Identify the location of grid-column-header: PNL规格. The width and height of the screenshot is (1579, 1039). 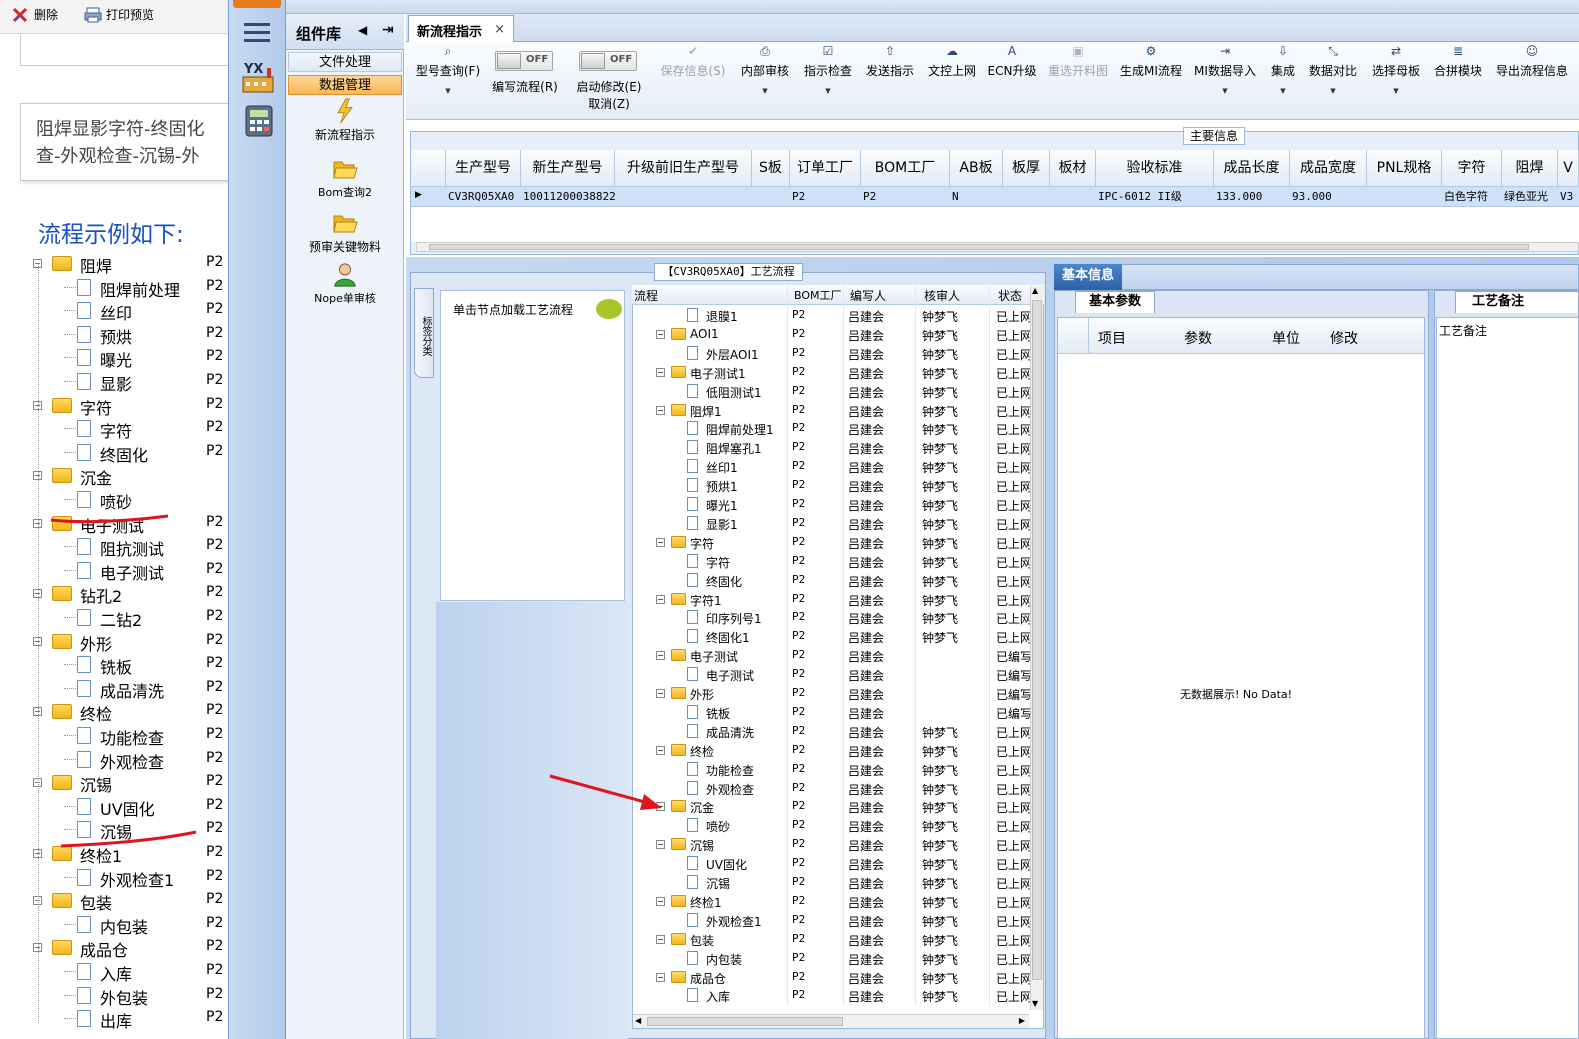
(1404, 168).